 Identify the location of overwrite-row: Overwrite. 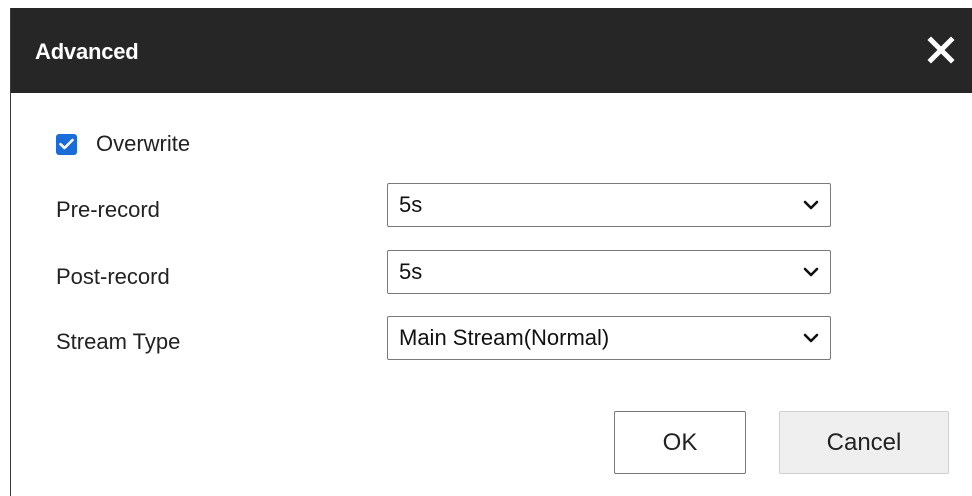
(123, 144).